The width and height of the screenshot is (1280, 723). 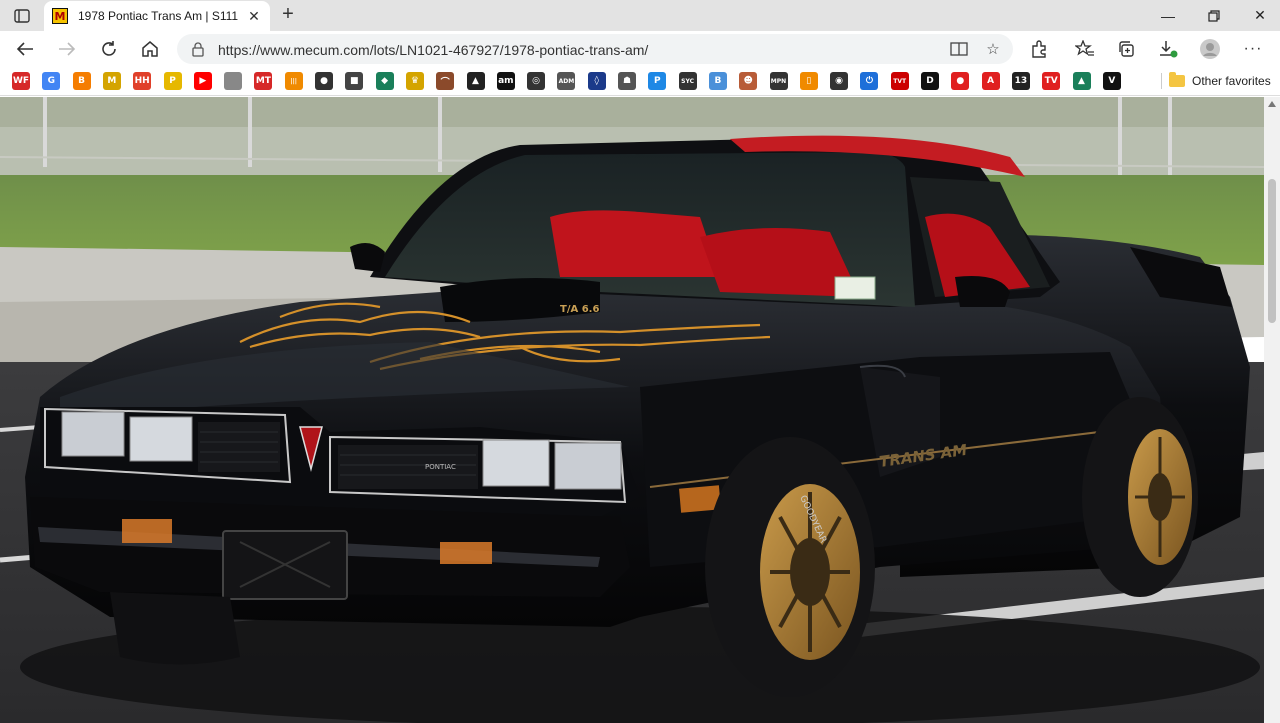 I want to click on tab-actions-button, so click(x=22, y=16).